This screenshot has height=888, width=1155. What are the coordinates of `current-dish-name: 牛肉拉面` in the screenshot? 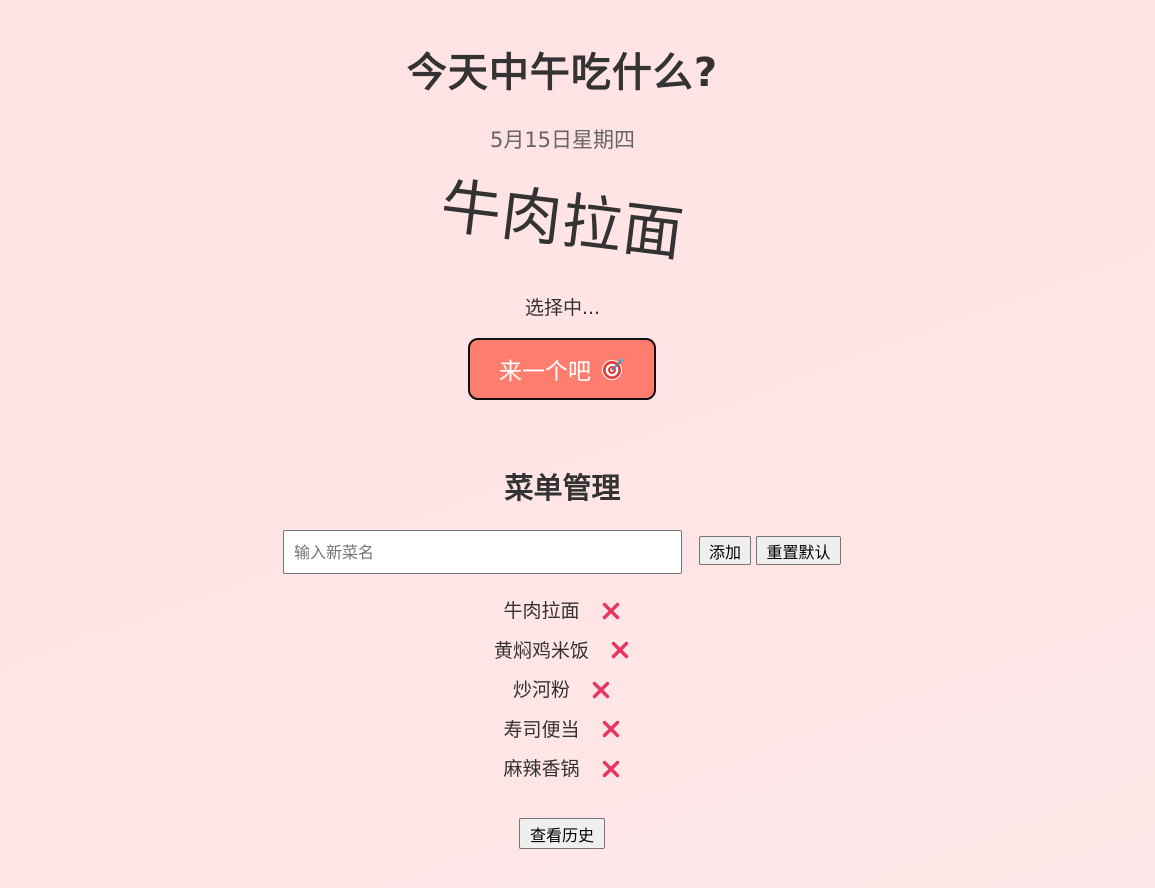 It's located at (562, 221).